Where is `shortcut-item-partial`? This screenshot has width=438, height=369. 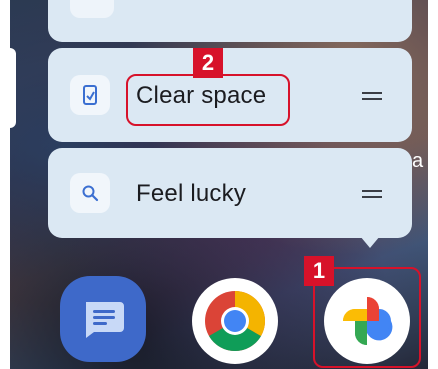 shortcut-item-partial is located at coordinates (230, 21).